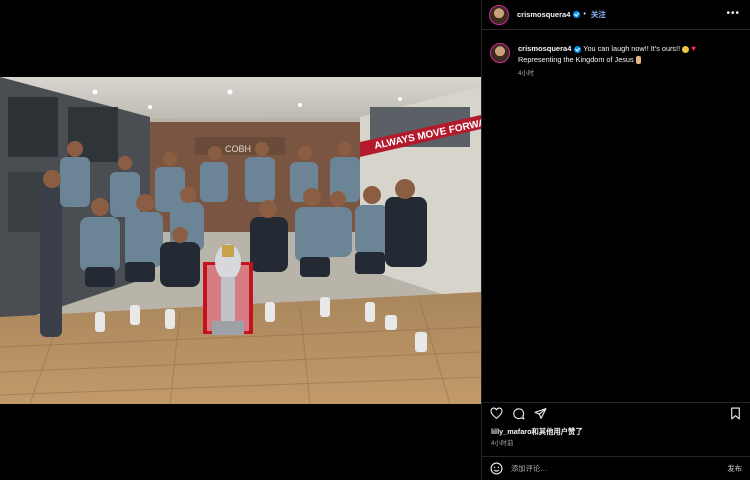 The height and width of the screenshot is (480, 750). Describe the element at coordinates (576, 59) in the screenshot. I see `caption-line2: Representing the Kingdom of Jesus` at that location.